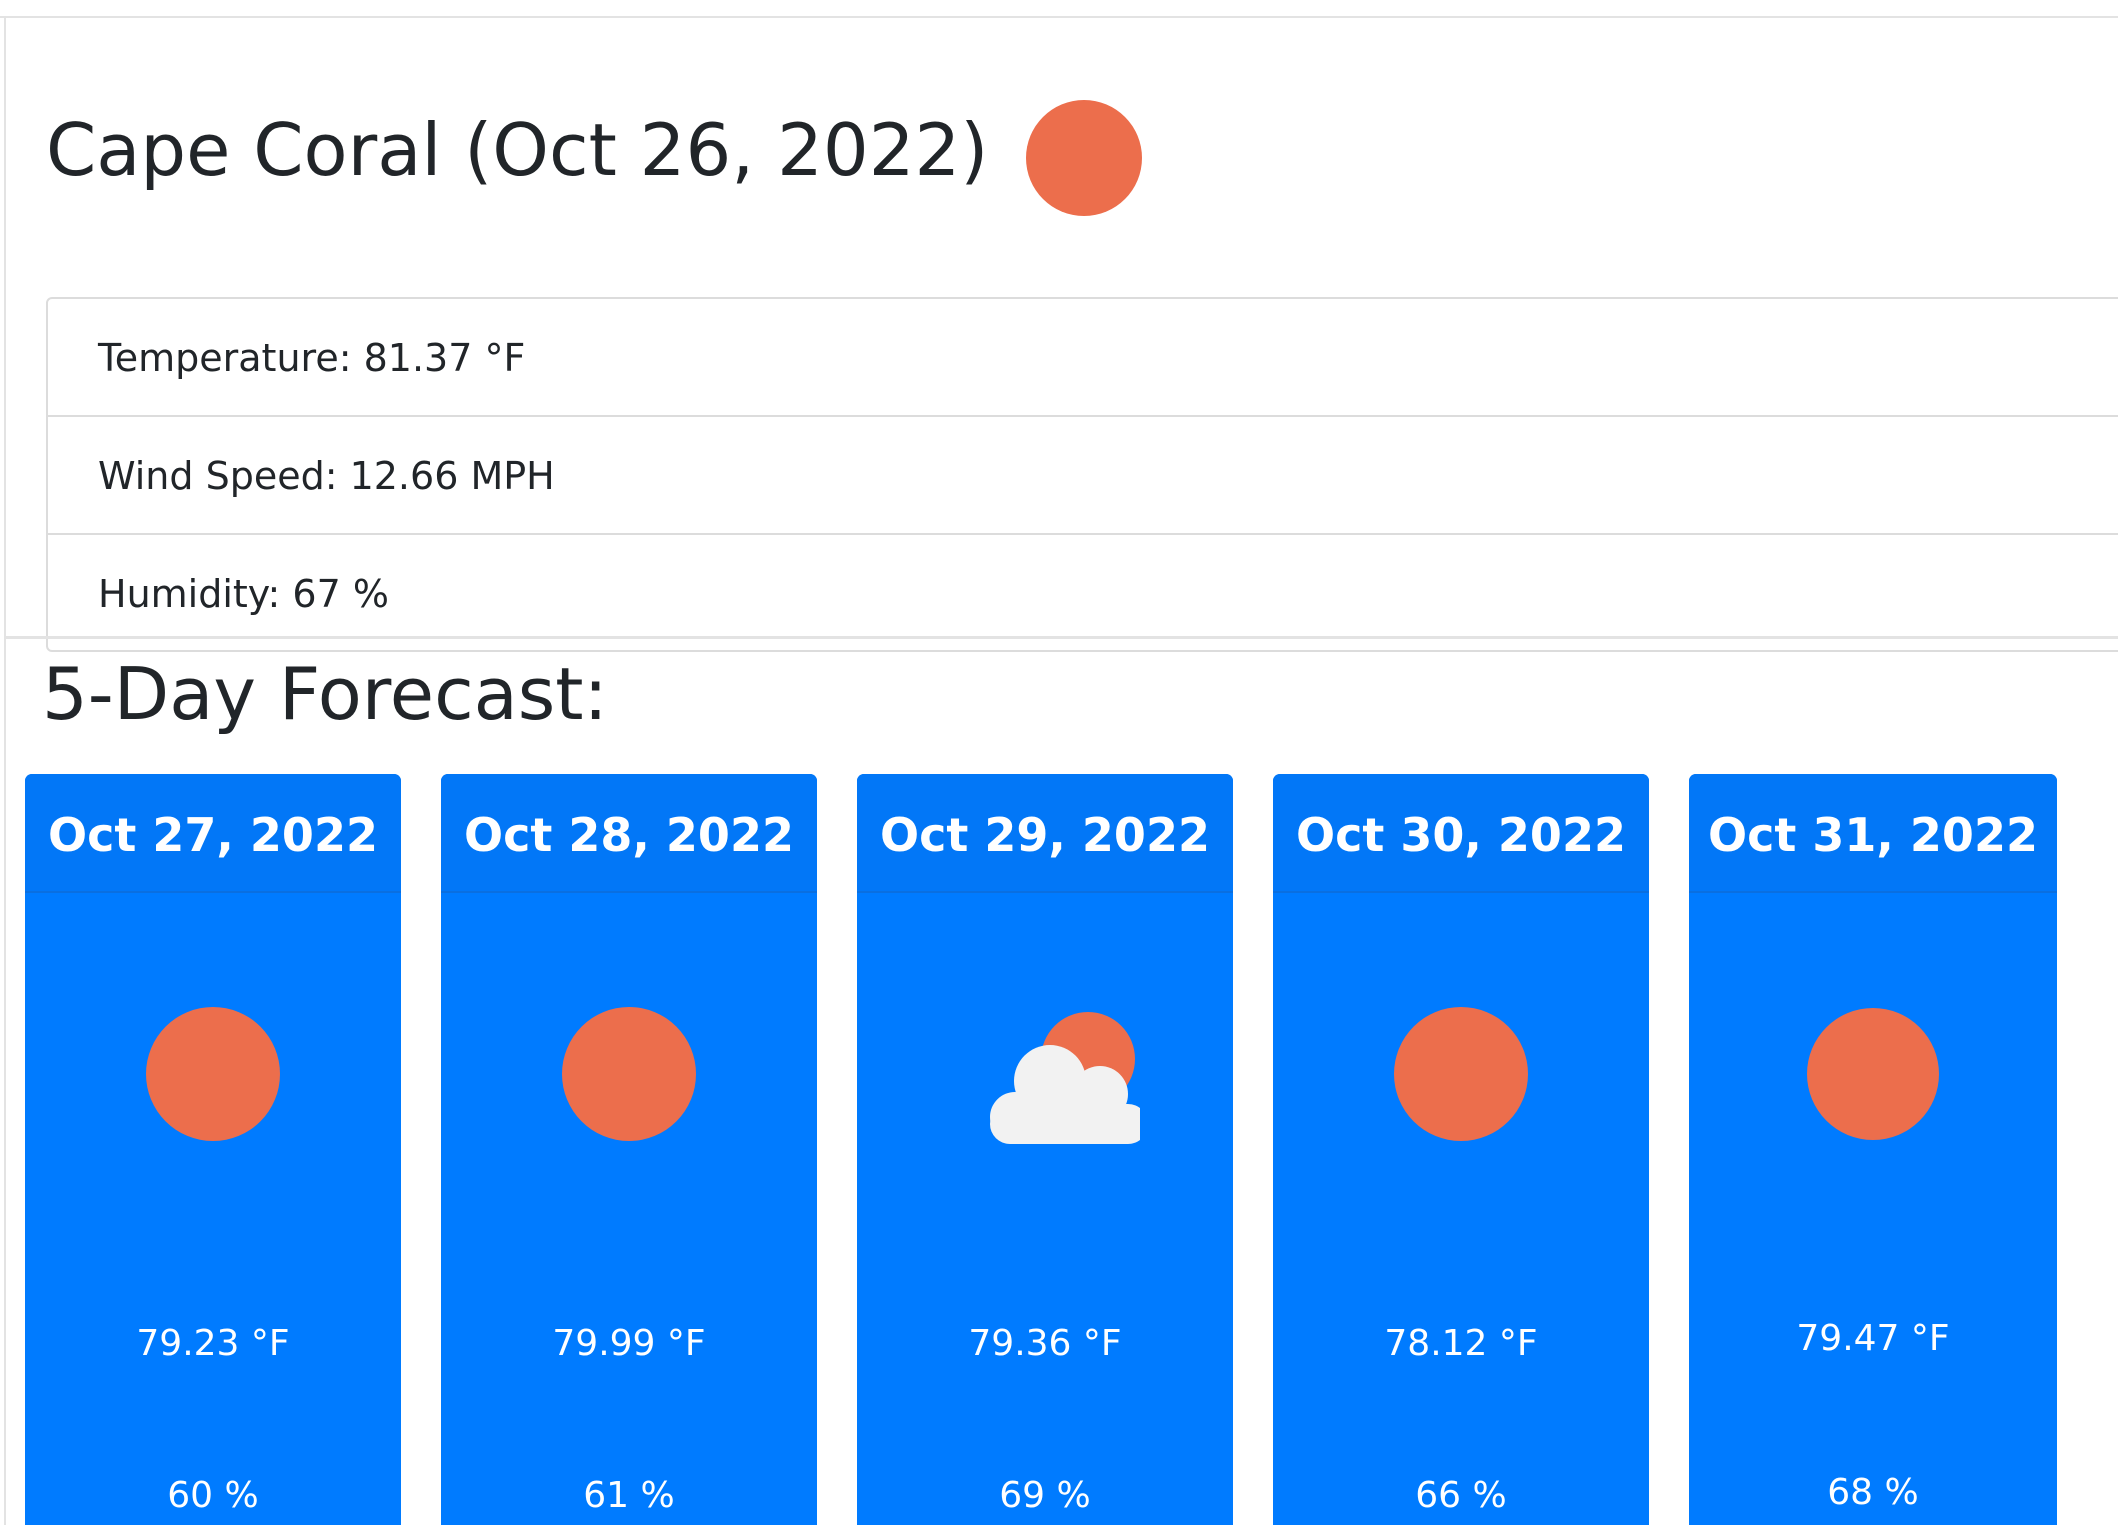  Describe the element at coordinates (1045, 1343) in the screenshot. I see `forecast-temperature: 79.36 °F` at that location.